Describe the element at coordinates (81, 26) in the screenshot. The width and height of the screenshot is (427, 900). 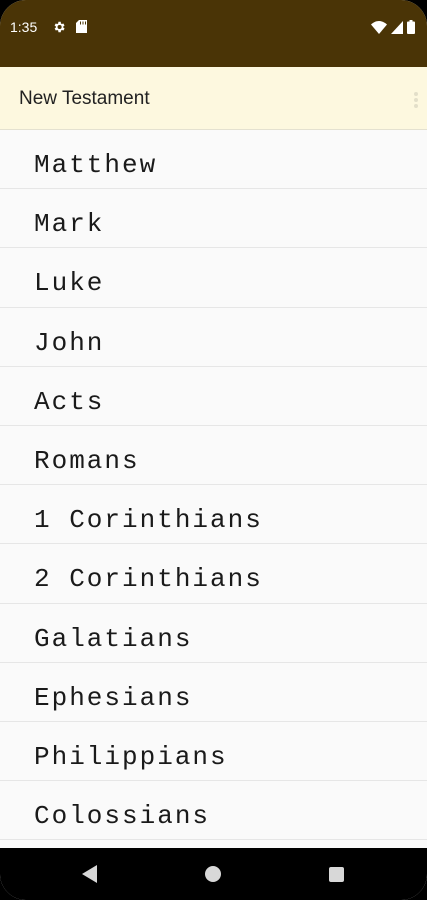
I see `sd-card-icon` at that location.